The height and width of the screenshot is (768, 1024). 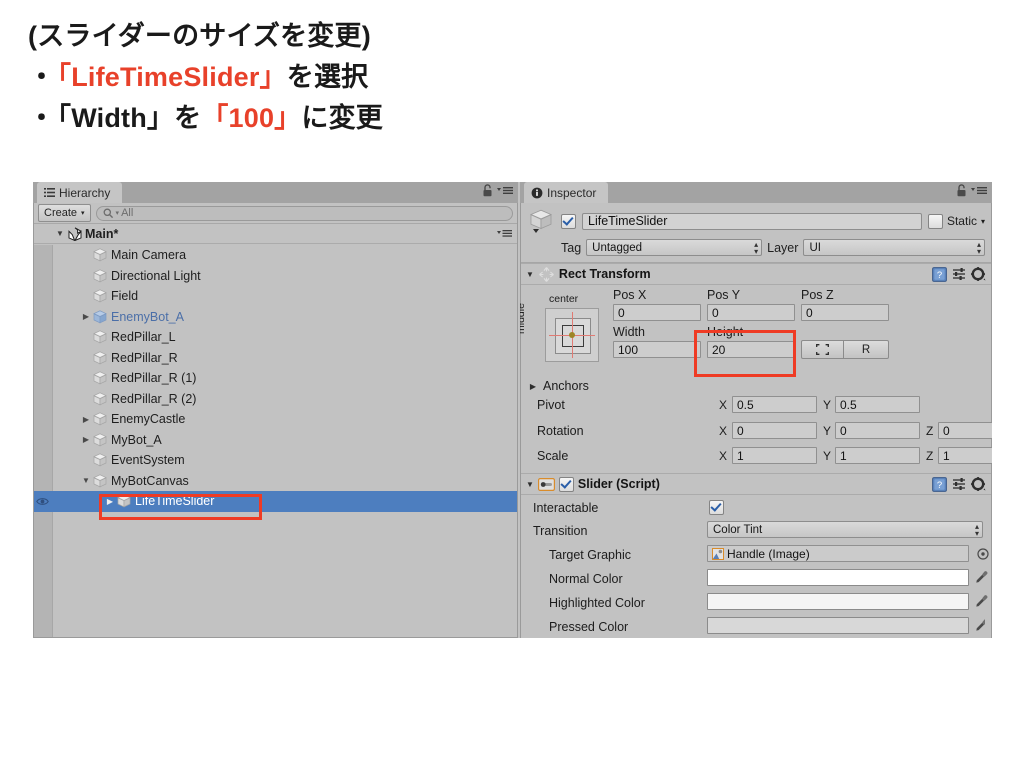 I want to click on rotation-z-axis-label: Z, so click(x=930, y=431).